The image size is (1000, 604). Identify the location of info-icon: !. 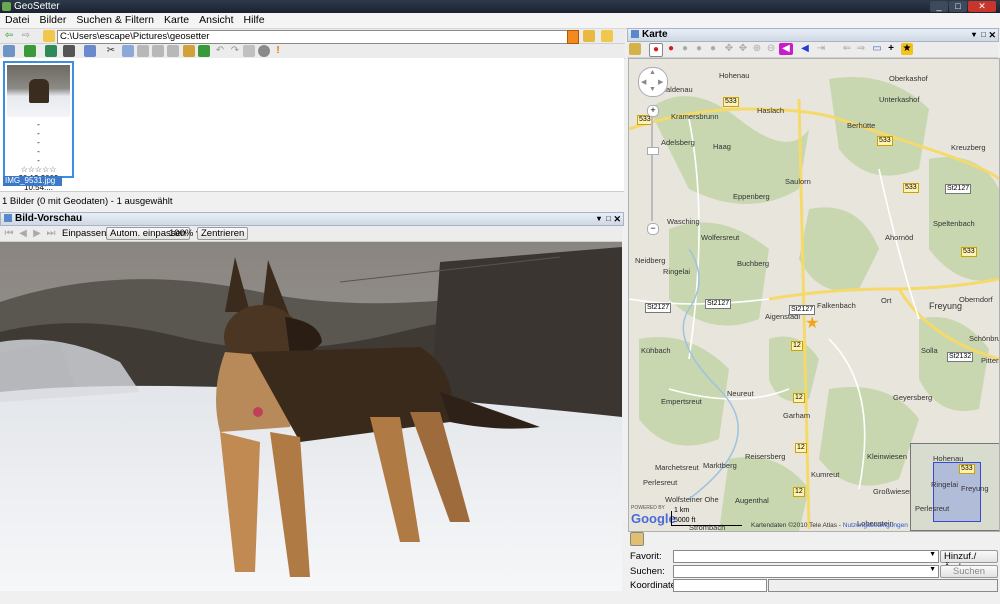
(278, 51).